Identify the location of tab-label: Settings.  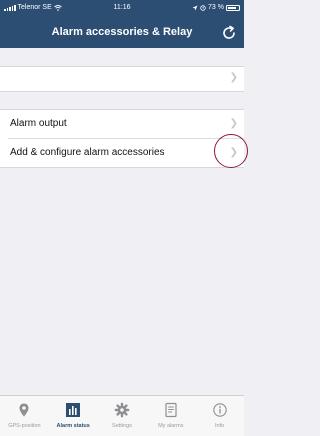
(122, 426).